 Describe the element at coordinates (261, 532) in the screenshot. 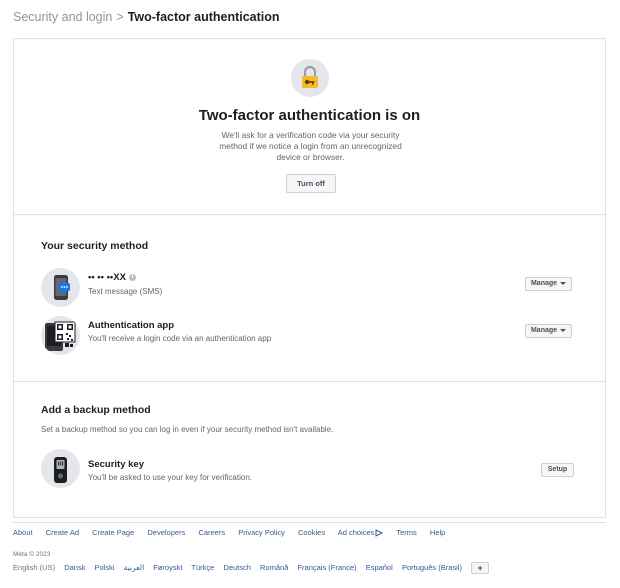

I see `footer-link-privacy-policy: Privacy Policy` at that location.